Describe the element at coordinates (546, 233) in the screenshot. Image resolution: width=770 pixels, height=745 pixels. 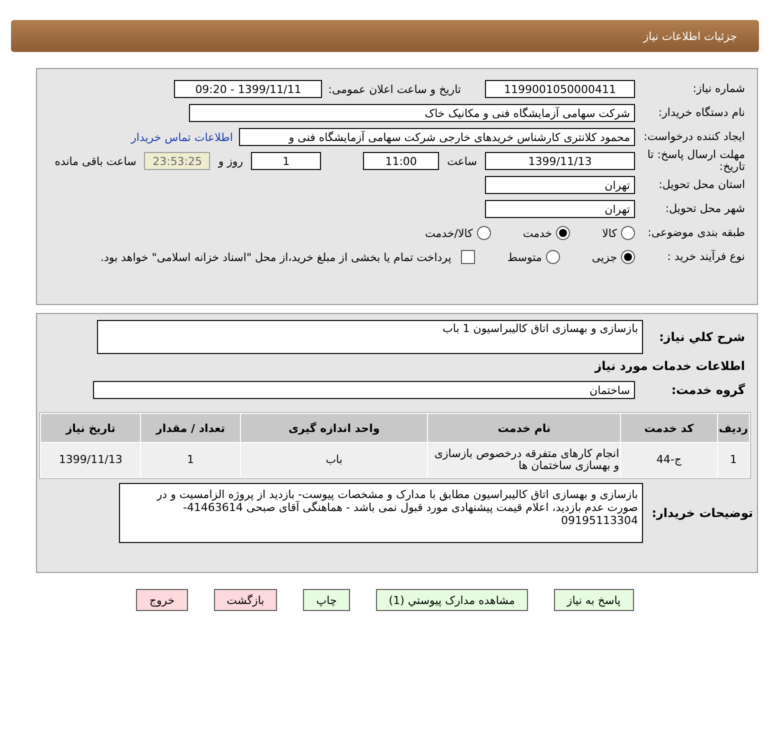
I see `category-radio: خدمت` at that location.